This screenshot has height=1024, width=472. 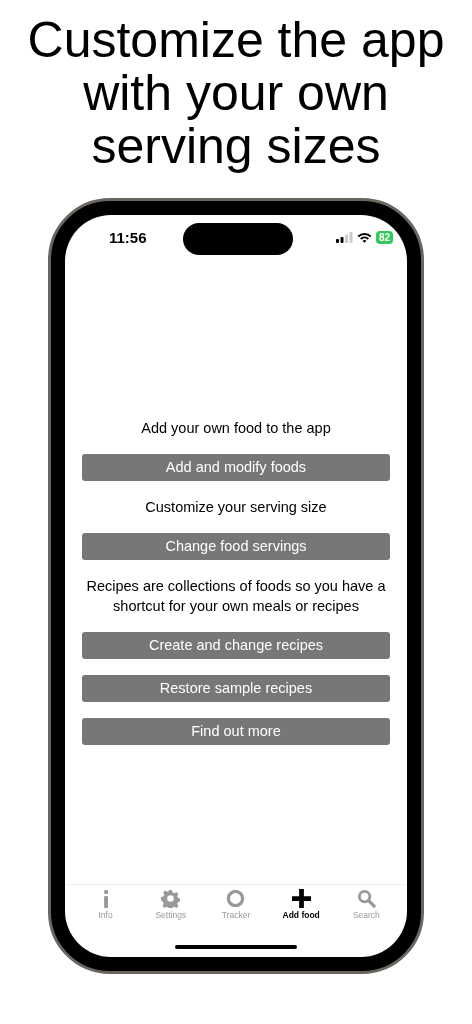 I want to click on section-description: Customize your serving size, so click(x=236, y=507).